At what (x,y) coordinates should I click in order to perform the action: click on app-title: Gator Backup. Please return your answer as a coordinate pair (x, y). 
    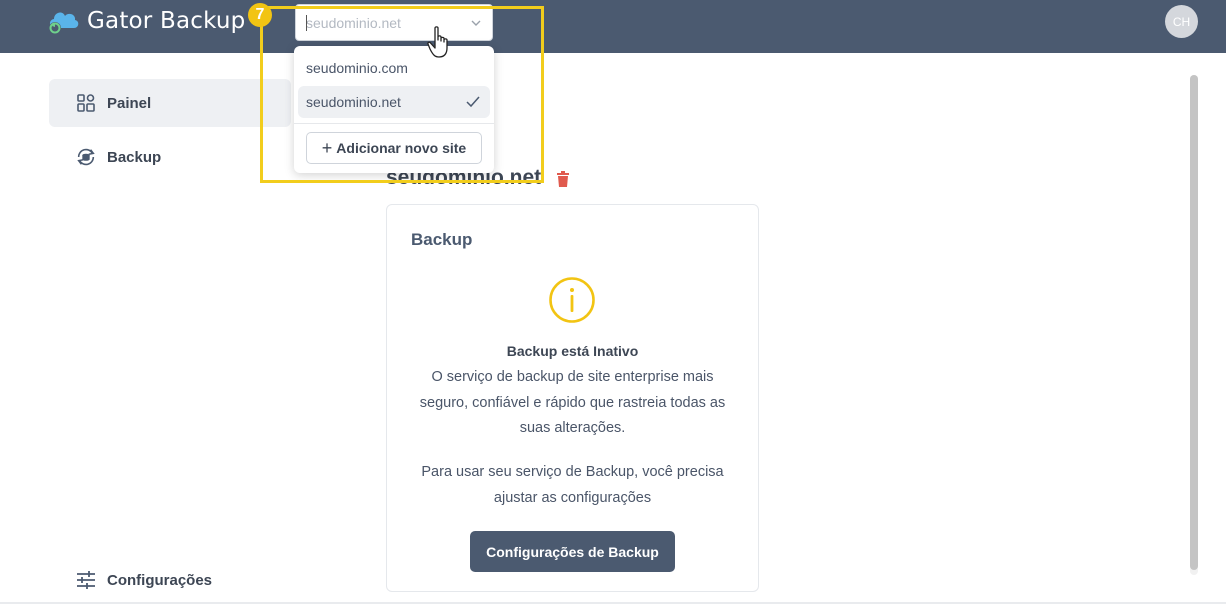
    Looking at the image, I should click on (166, 21).